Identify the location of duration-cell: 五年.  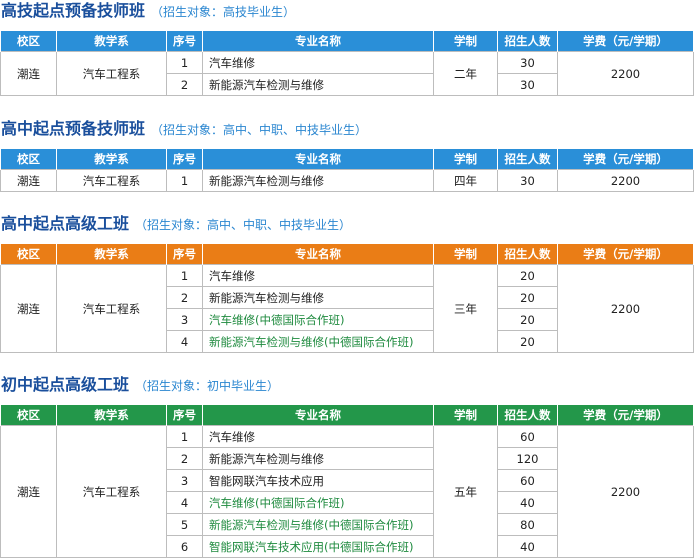
(465, 491).